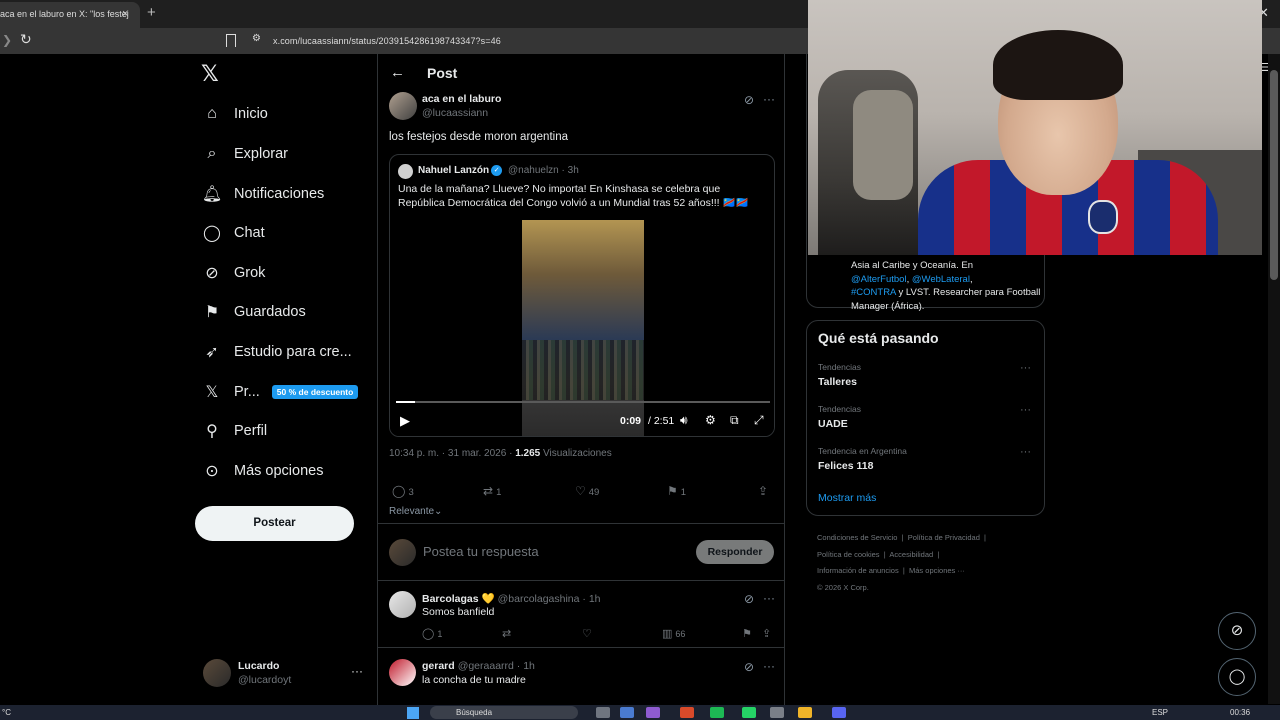  I want to click on show-more-link: Mostrar más, so click(847, 498).